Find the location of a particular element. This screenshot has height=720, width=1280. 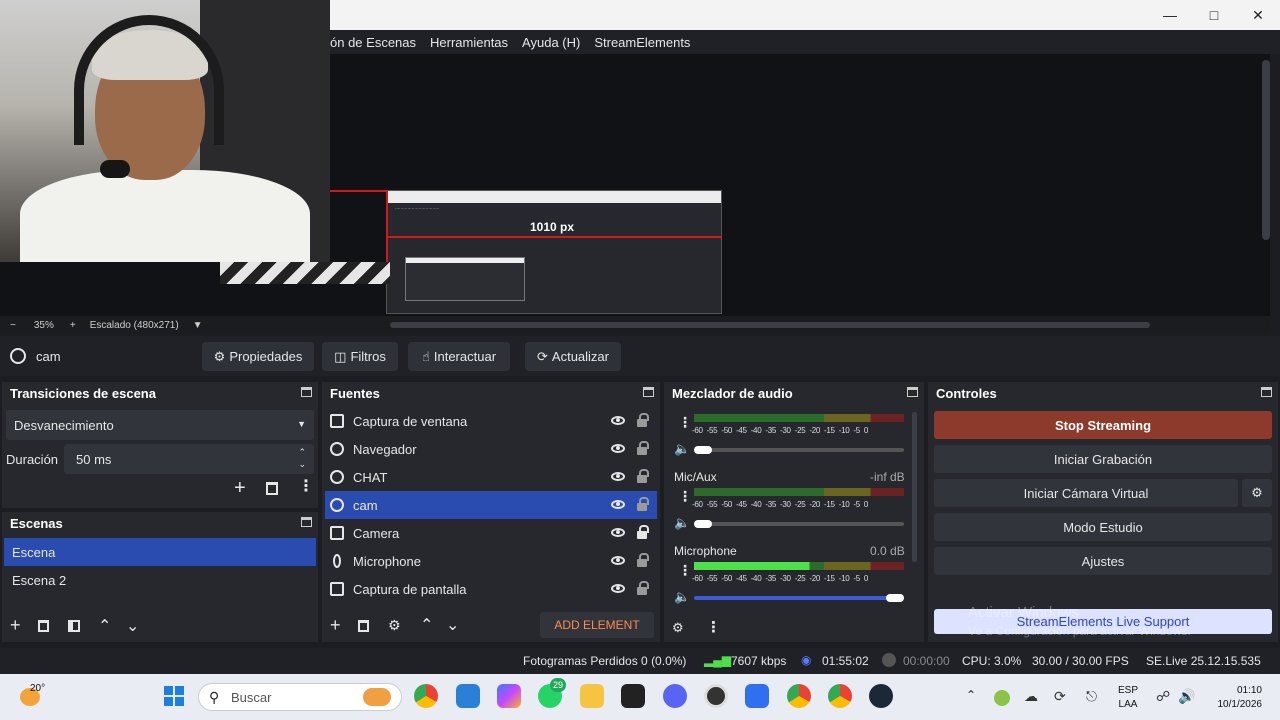

steam-icon is located at coordinates (881, 696).